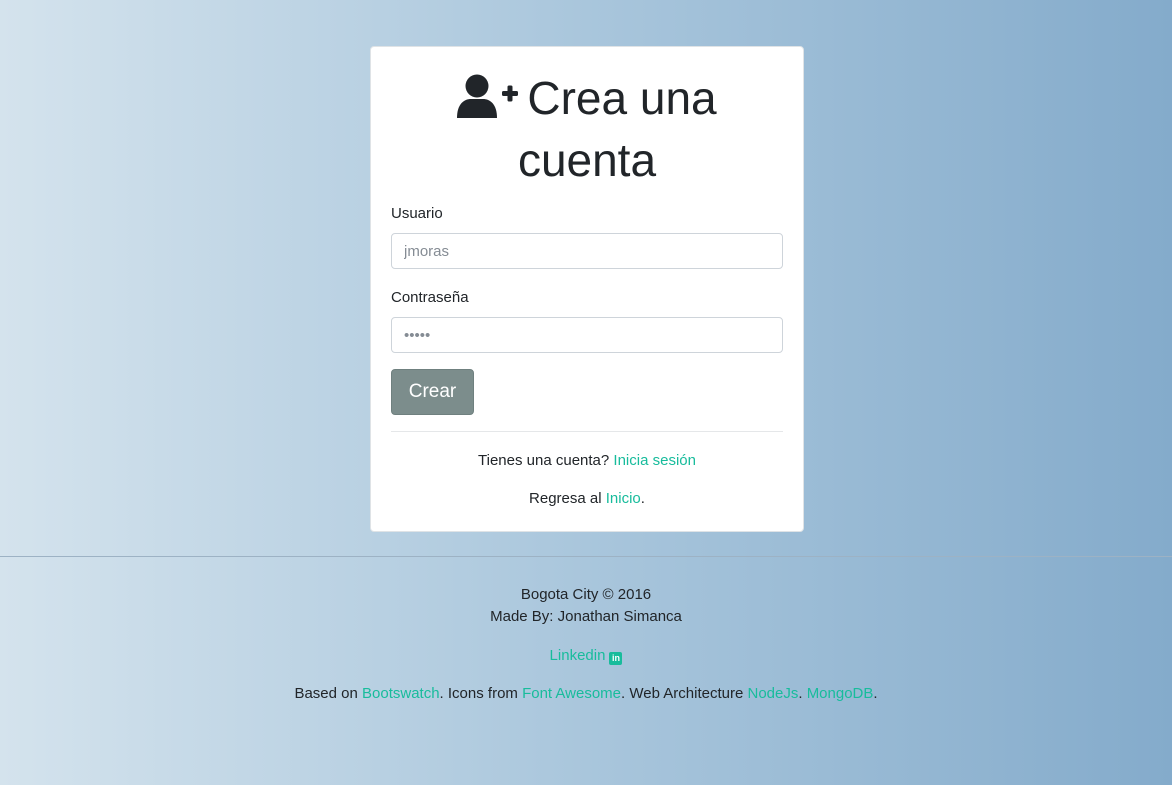 This screenshot has height=785, width=1172. What do you see at coordinates (586, 616) in the screenshot?
I see `made-by-text: Made By: Jonathan Simanca` at bounding box center [586, 616].